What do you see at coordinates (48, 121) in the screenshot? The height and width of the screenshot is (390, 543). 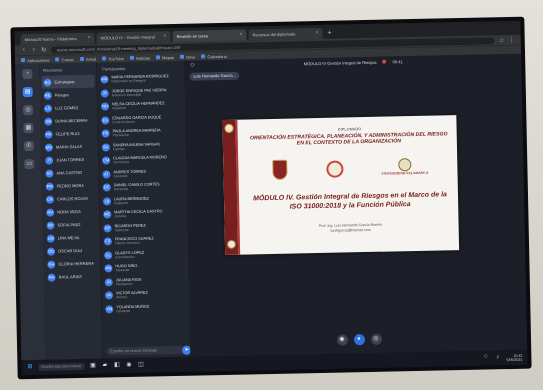 I see `avatar: DB` at bounding box center [48, 121].